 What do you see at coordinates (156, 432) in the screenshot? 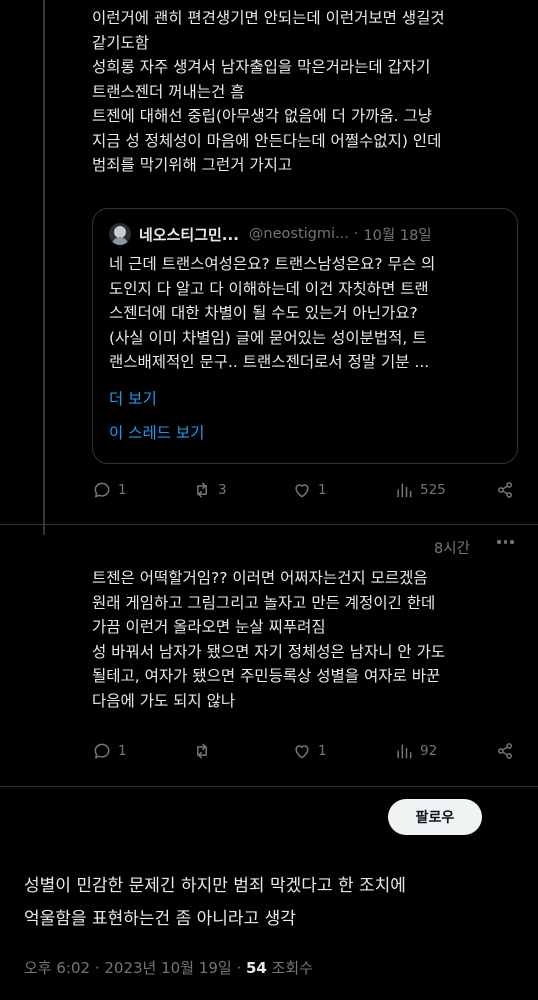
I see `show-thread-link: 이 스레드 보기` at bounding box center [156, 432].